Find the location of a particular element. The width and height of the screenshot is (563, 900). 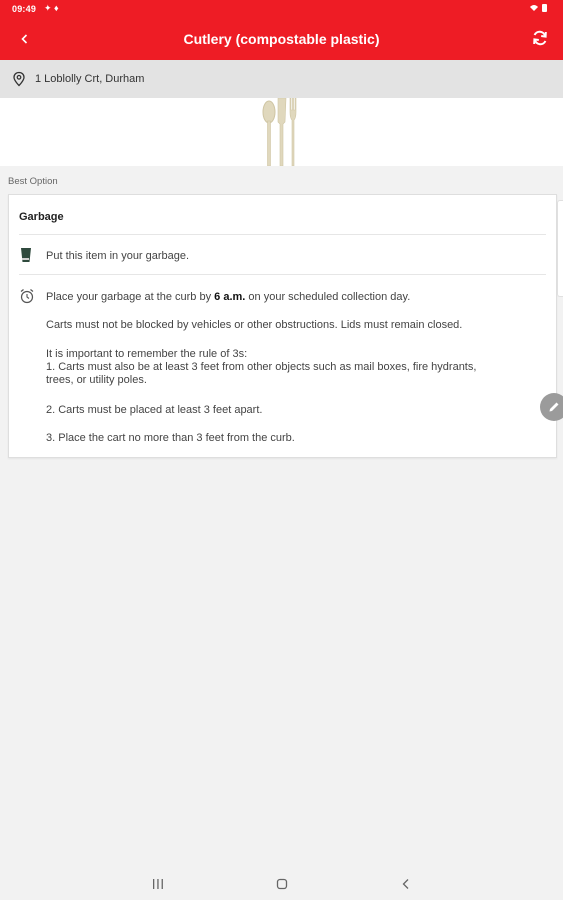

address-text: 1 Loblolly Crt, Durham is located at coordinates (90, 79).